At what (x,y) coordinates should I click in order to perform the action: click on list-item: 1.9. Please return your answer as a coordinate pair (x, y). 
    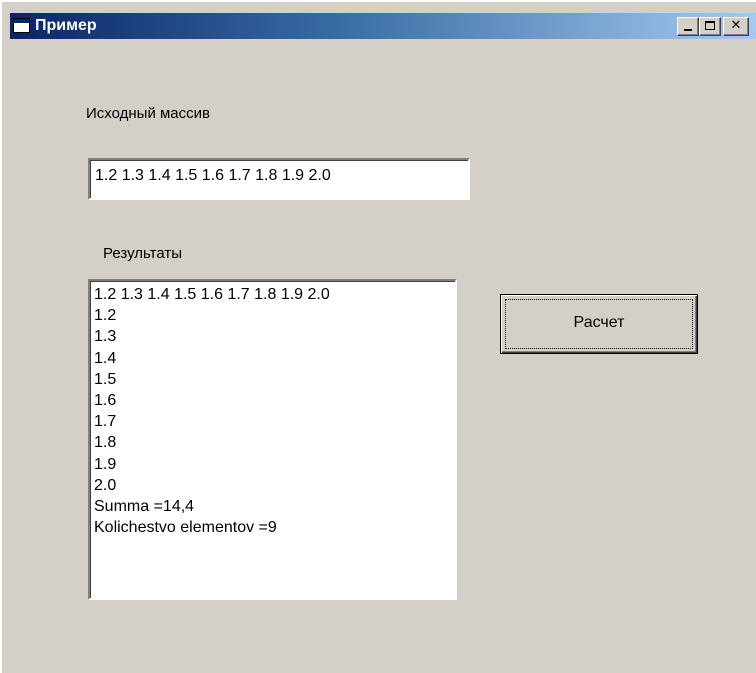
    Looking at the image, I should click on (274, 464).